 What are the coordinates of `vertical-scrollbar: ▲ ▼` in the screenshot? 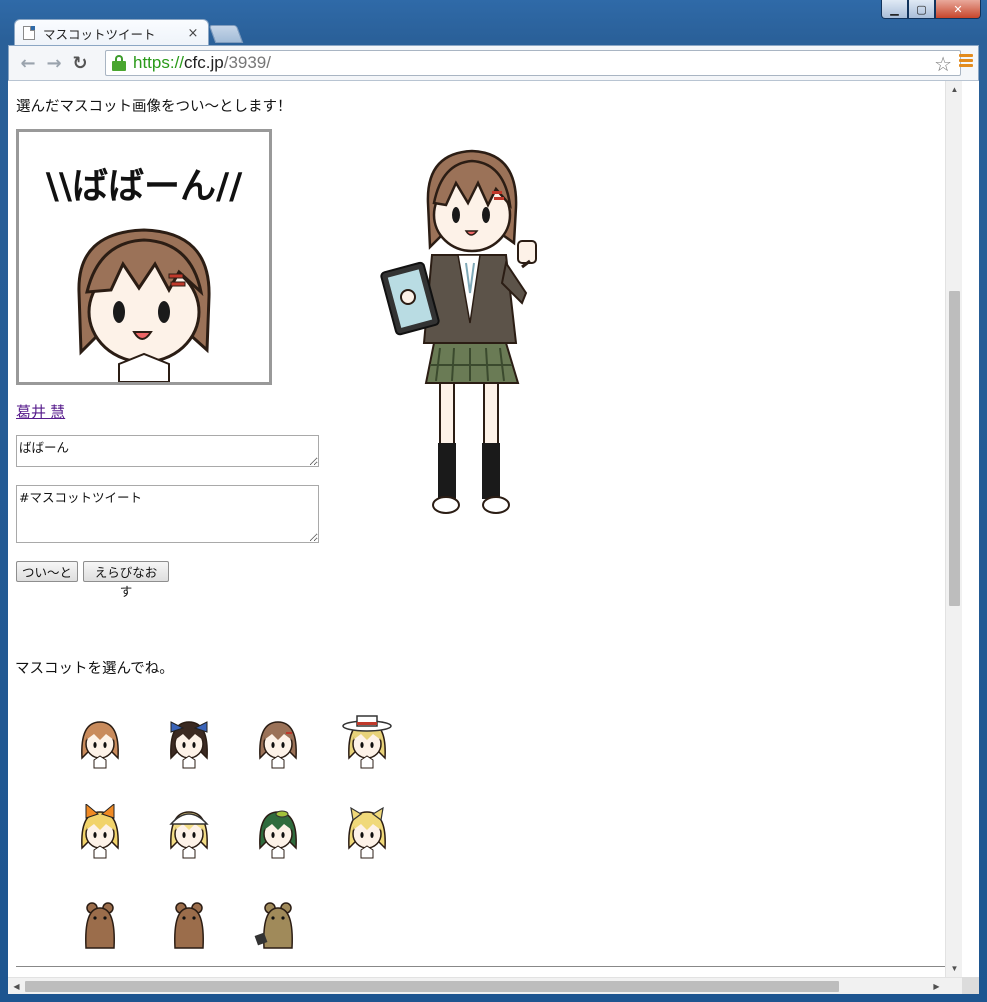 It's located at (953, 529).